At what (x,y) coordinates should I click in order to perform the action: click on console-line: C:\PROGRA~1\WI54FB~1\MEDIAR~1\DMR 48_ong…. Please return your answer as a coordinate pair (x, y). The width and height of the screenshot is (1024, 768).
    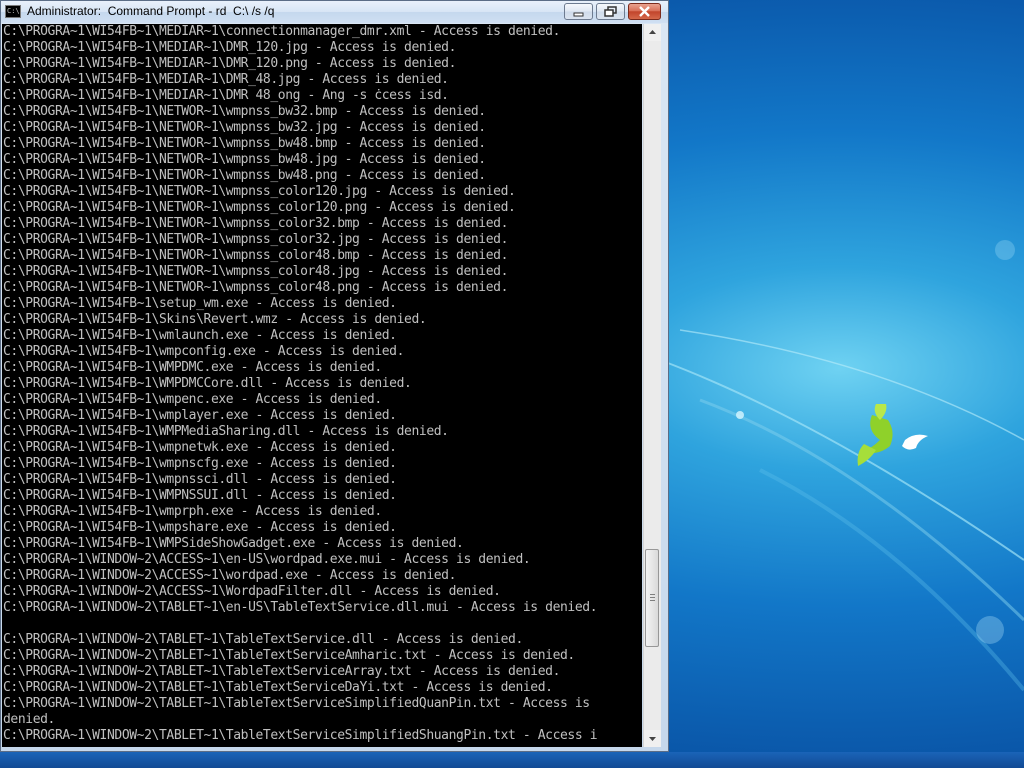
    Looking at the image, I should click on (226, 95).